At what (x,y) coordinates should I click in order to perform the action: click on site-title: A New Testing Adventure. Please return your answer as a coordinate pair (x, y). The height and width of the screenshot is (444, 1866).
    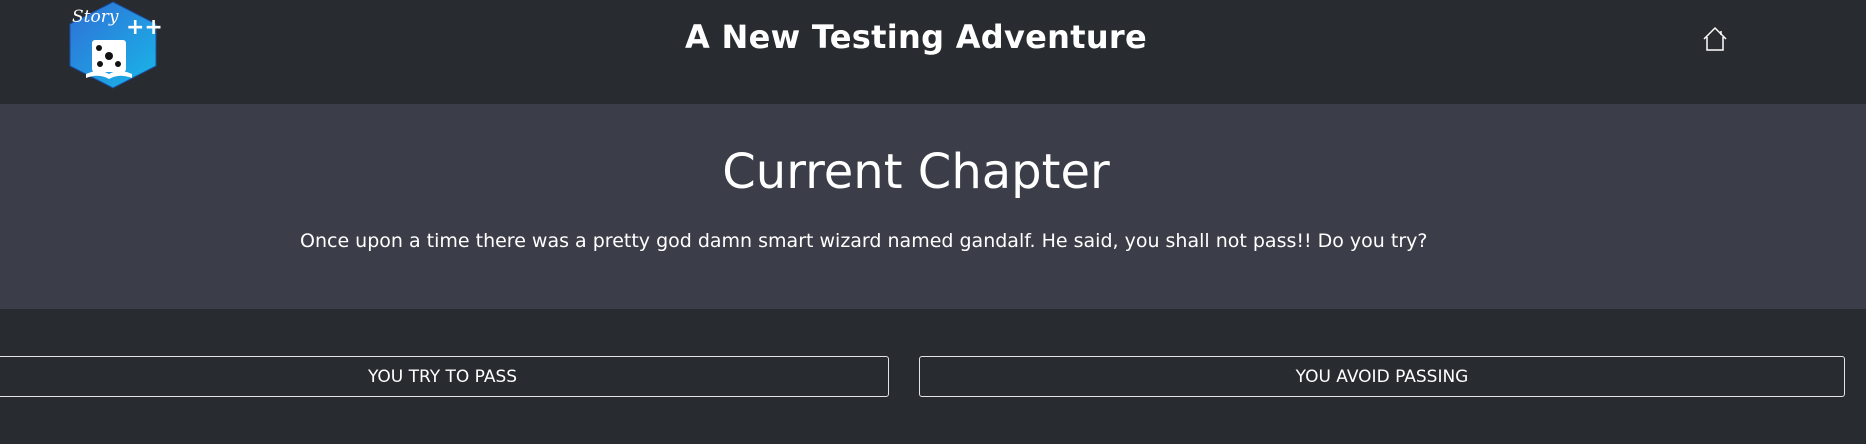
    Looking at the image, I should click on (916, 37).